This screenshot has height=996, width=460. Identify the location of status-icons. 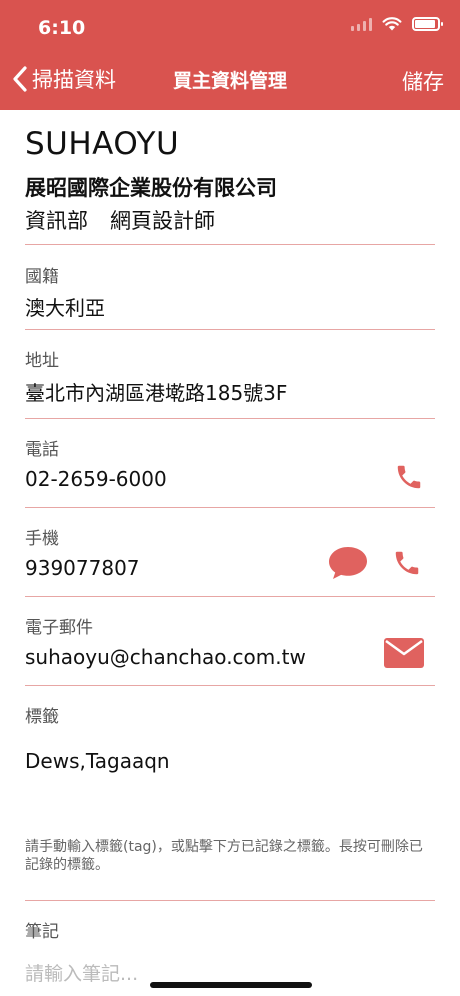
(397, 23).